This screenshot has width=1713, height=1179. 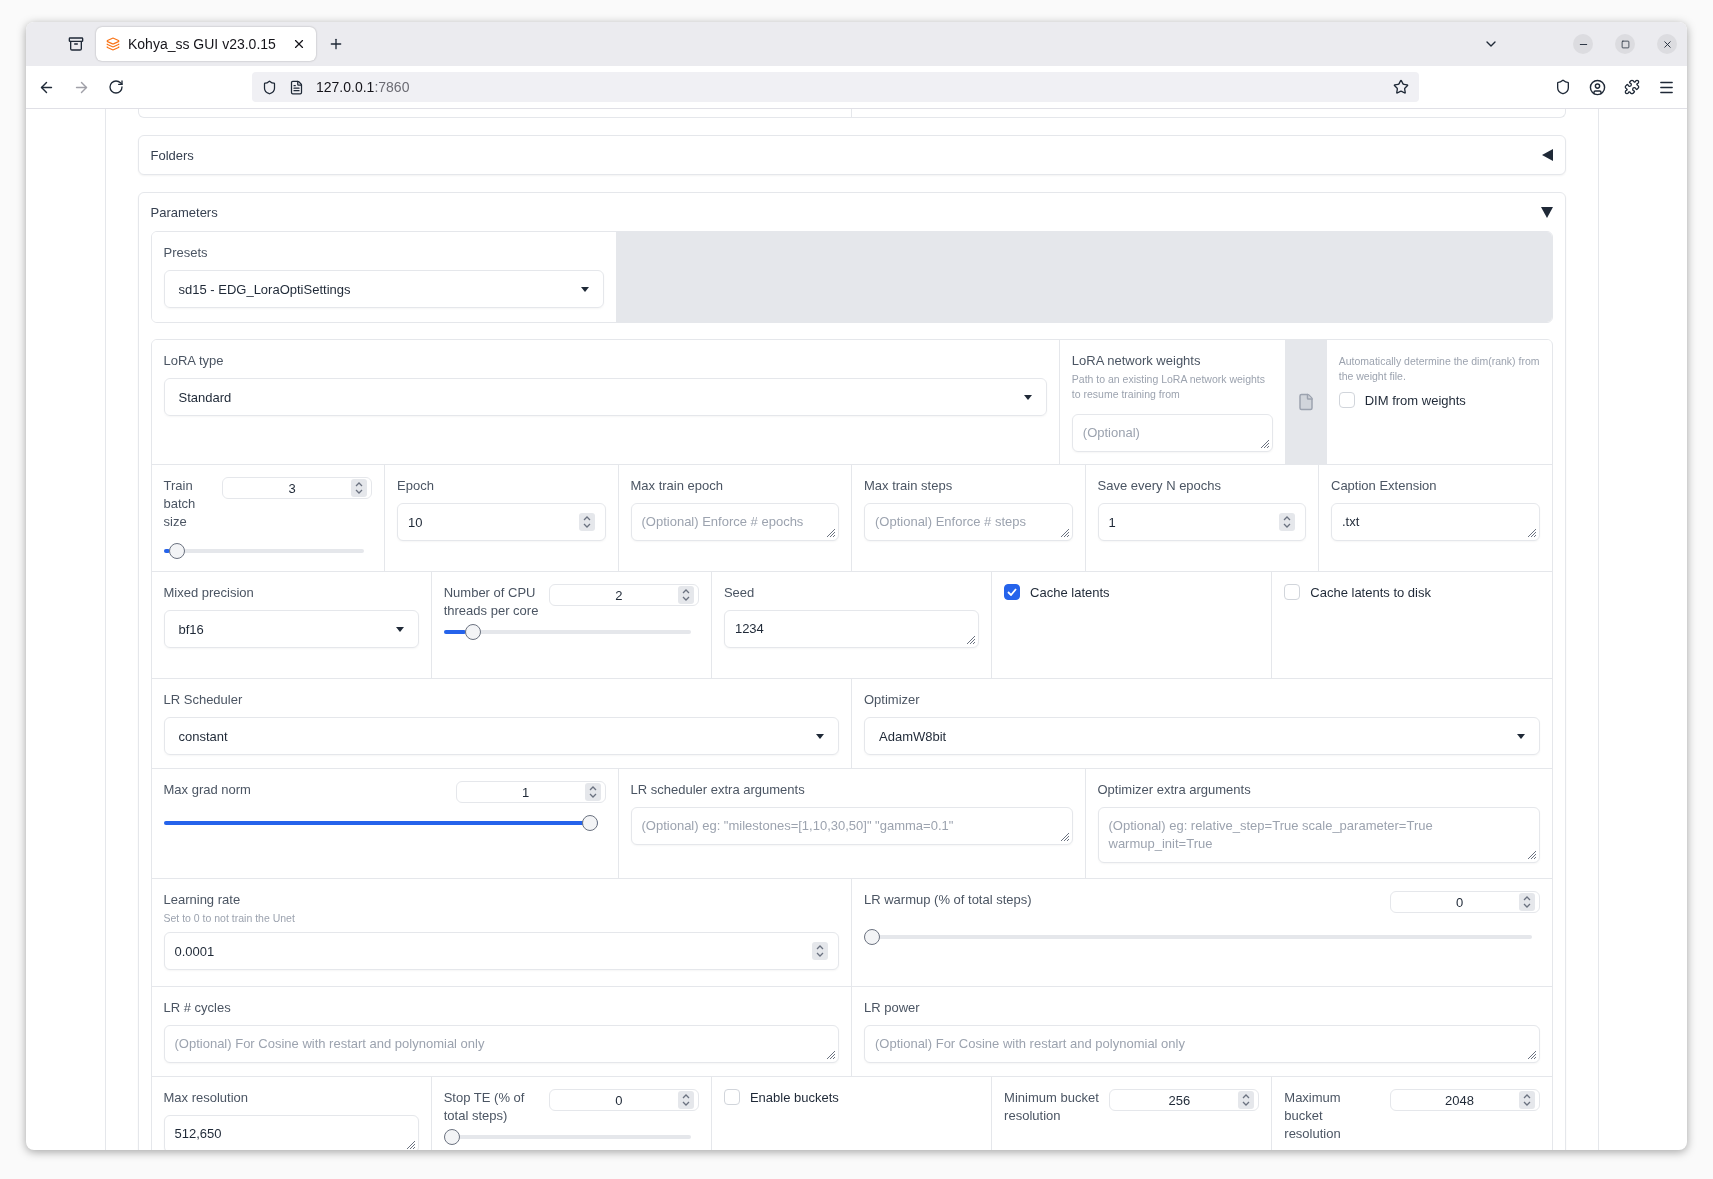 I want to click on number-field: 2048, so click(x=1464, y=1100).